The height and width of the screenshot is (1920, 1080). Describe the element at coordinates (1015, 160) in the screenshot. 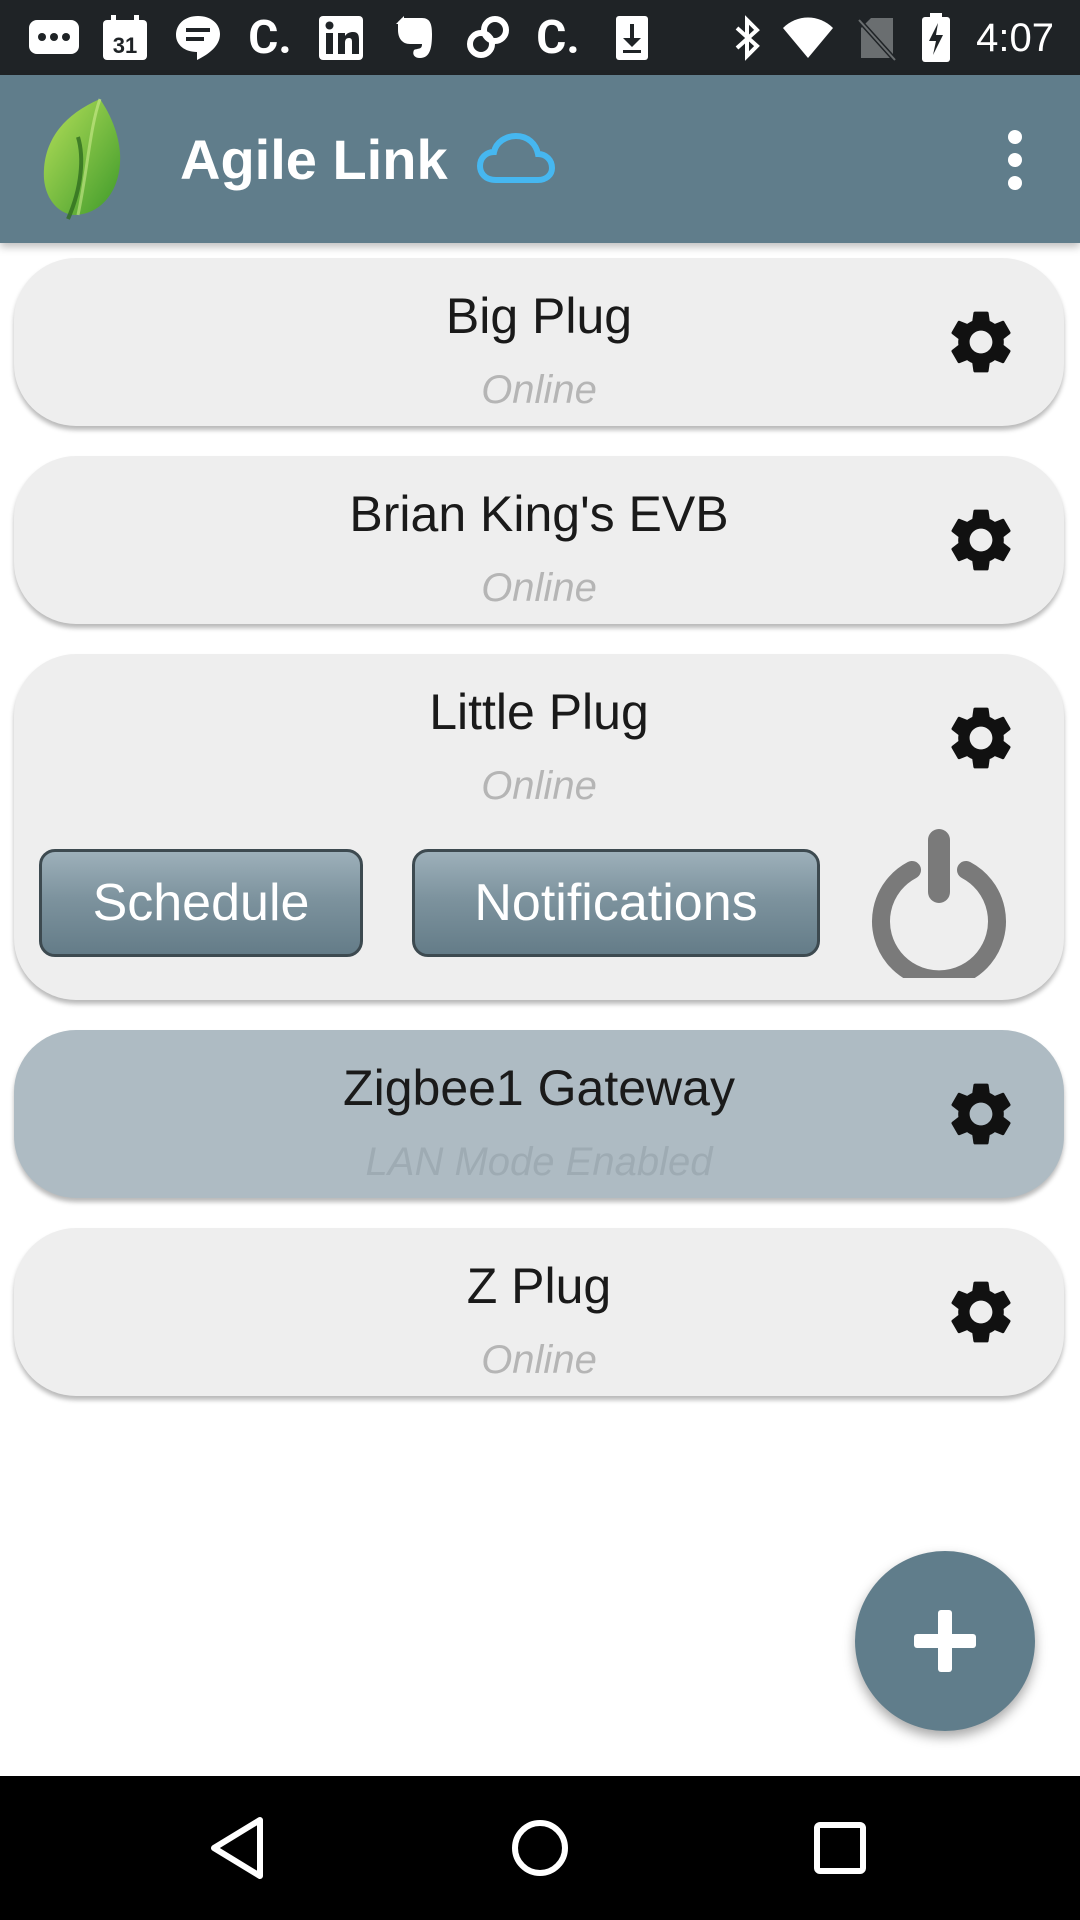

I see `more-vert-icon` at that location.